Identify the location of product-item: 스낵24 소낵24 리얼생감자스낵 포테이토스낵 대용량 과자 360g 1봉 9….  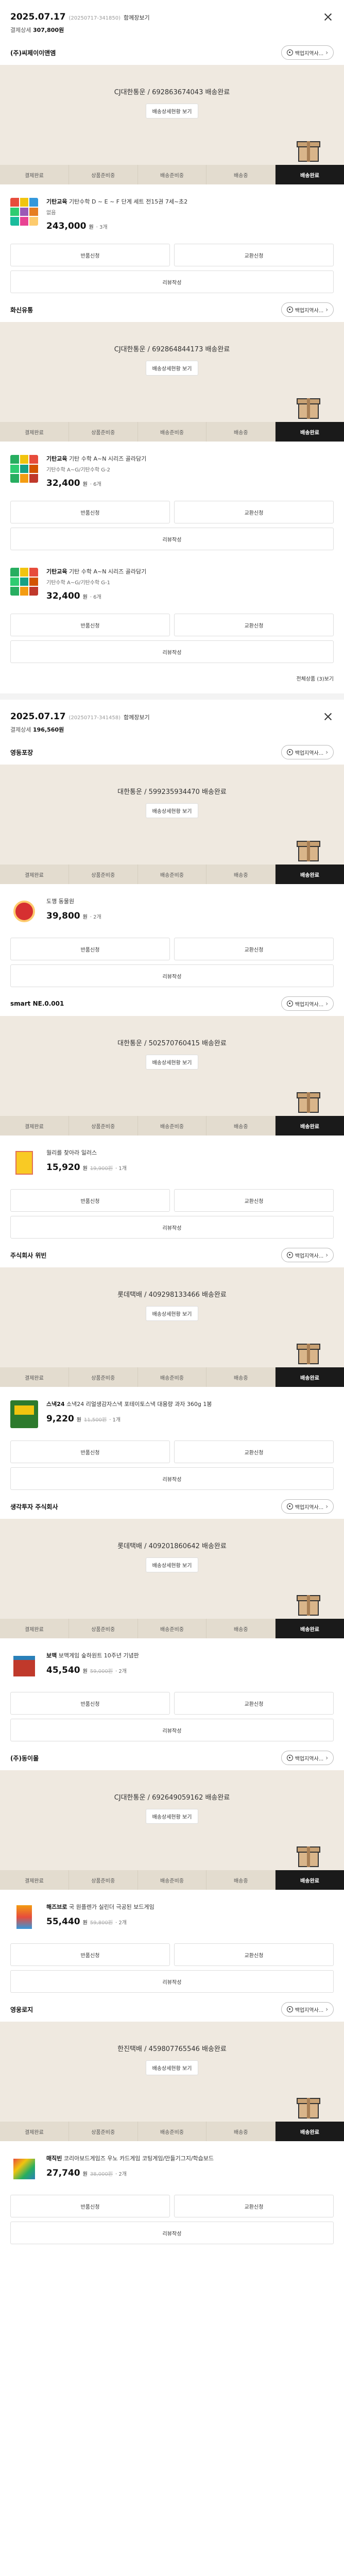
(172, 1413).